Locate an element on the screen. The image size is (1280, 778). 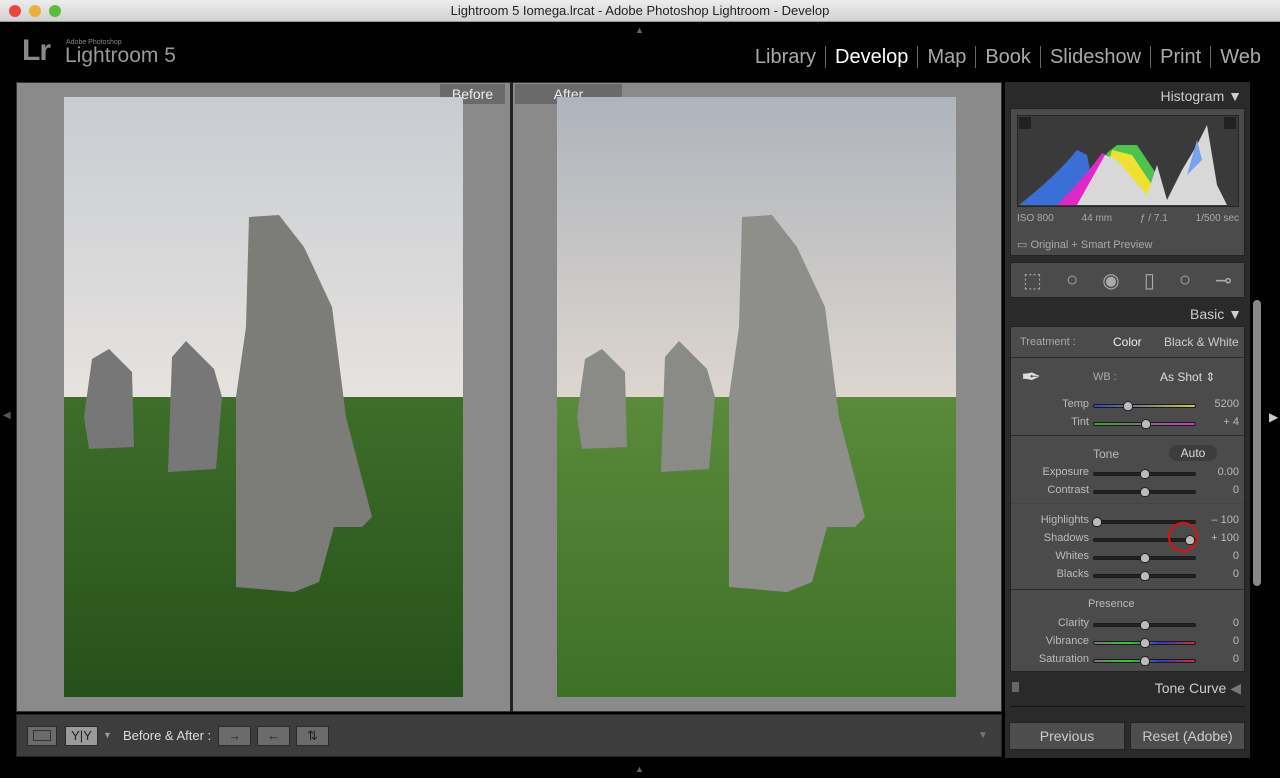
product-label: Lightroom 5 is located at coordinates (120, 55).